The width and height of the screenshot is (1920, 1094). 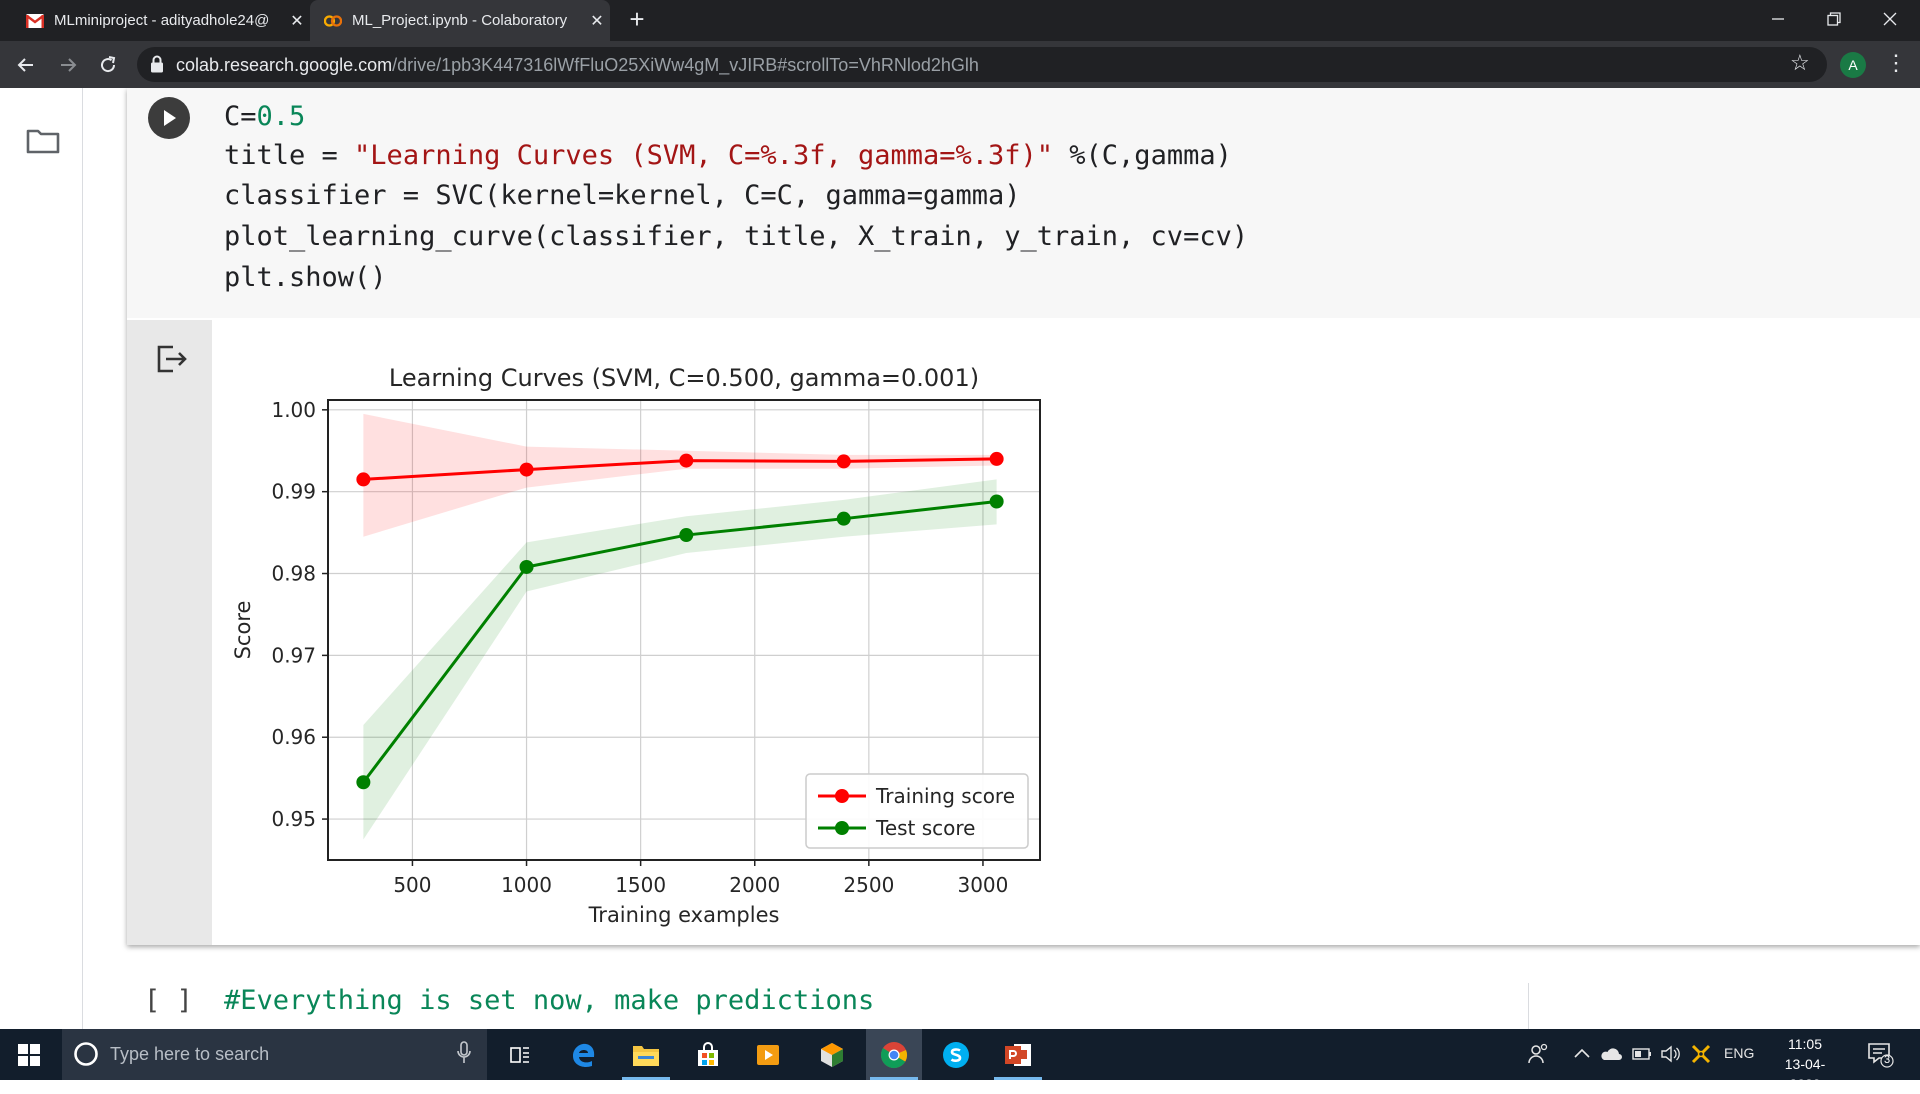 What do you see at coordinates (333, 21) in the screenshot?
I see `colab-icon` at bounding box center [333, 21].